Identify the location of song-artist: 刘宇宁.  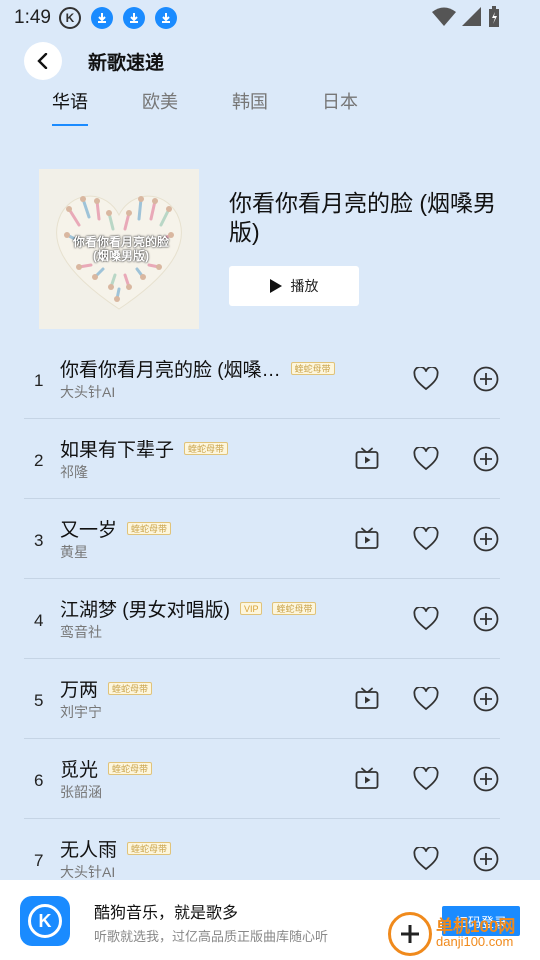
(81, 712).